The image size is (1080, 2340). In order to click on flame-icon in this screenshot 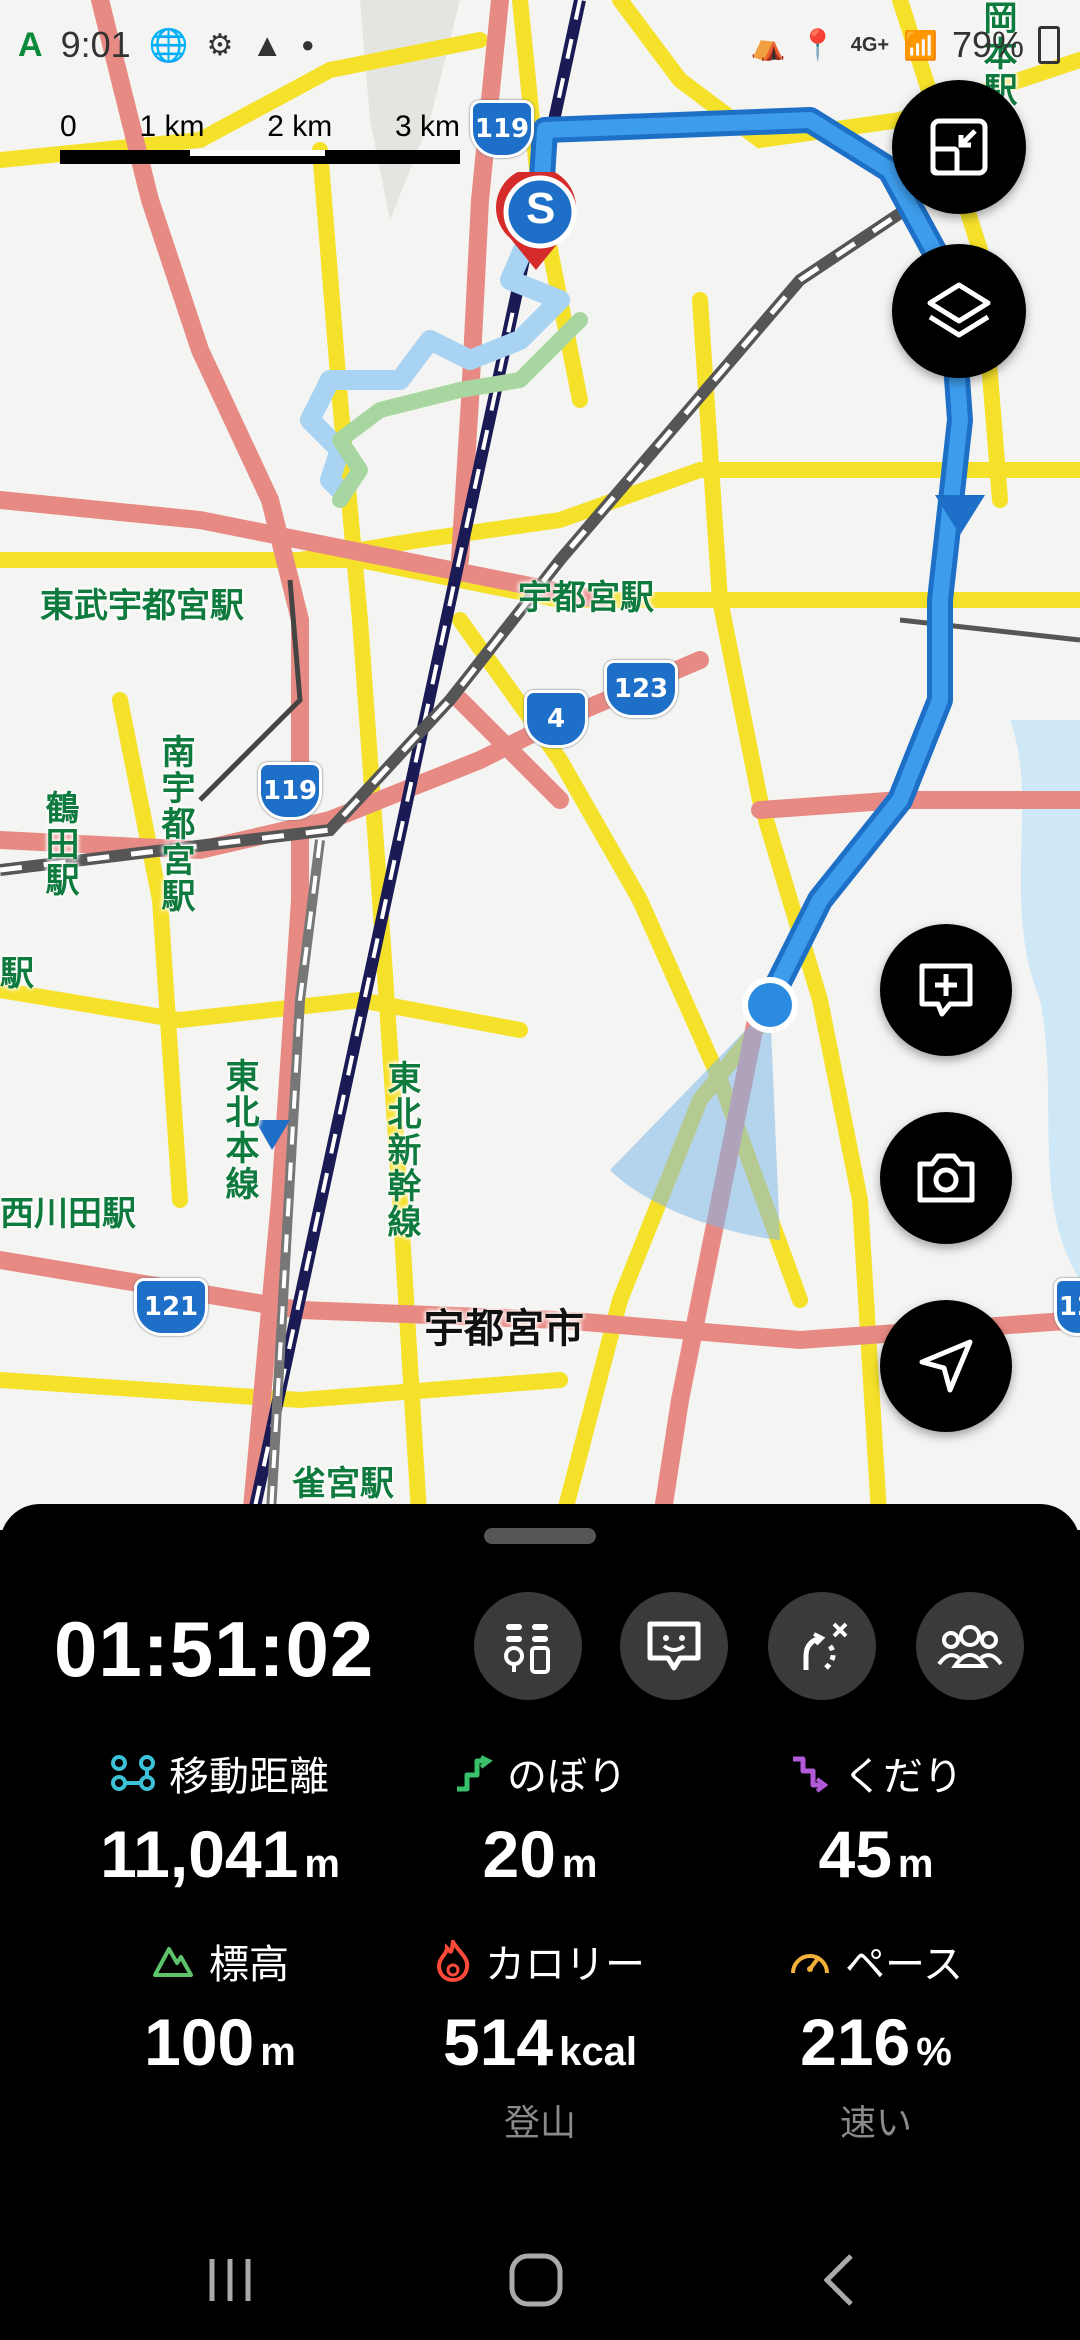, I will do `click(453, 1961)`.